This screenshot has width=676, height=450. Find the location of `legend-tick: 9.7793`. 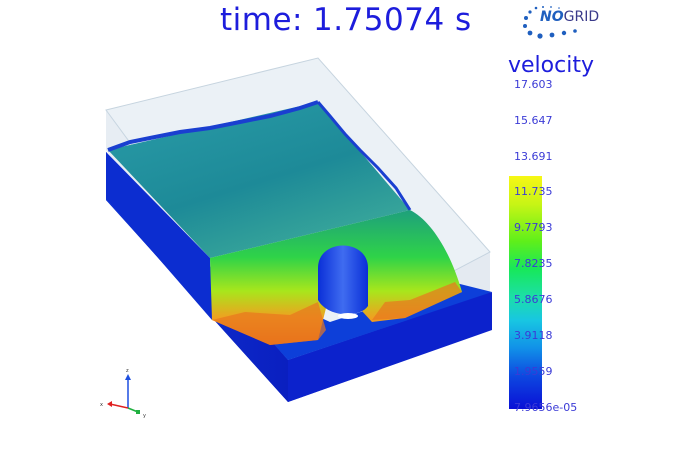

legend-tick: 9.7793 is located at coordinates (533, 227).